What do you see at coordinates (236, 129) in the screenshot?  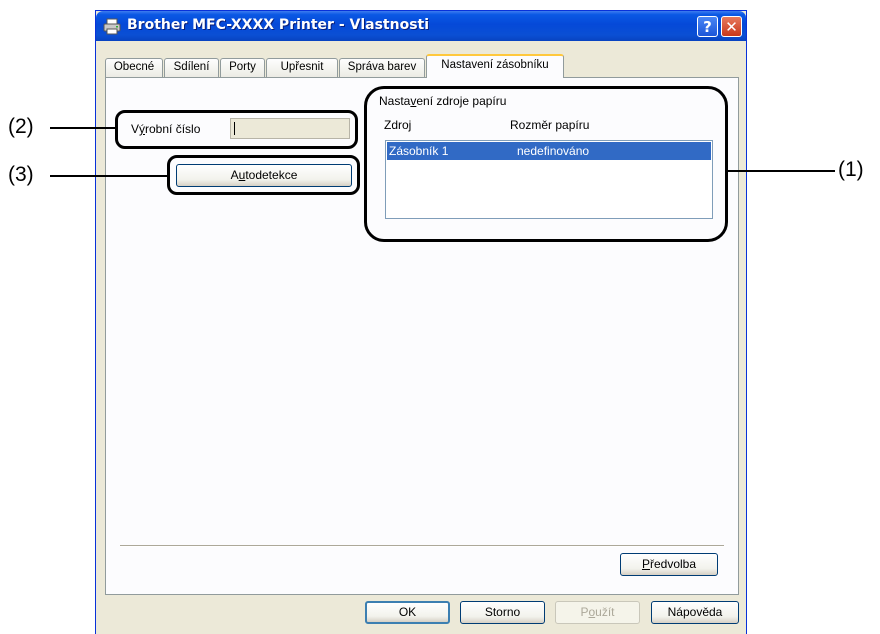 I see `callout-box-serial` at bounding box center [236, 129].